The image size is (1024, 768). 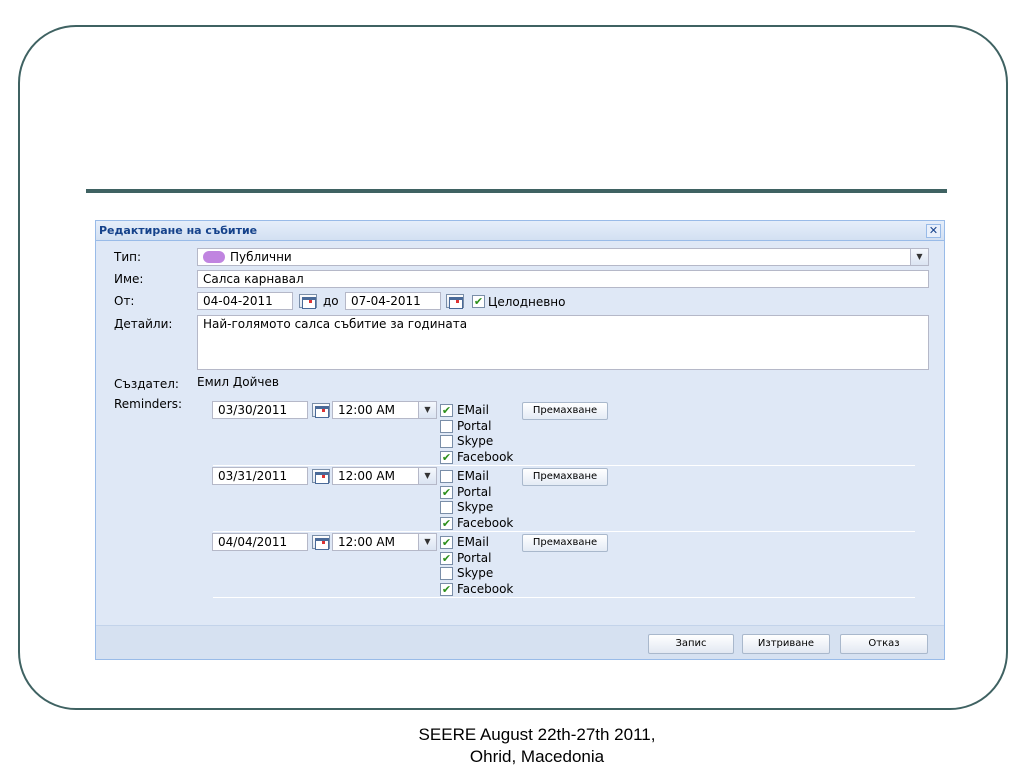 What do you see at coordinates (563, 342) in the screenshot?
I see `details-textarea: Най-голямото салса събитие за годината` at bounding box center [563, 342].